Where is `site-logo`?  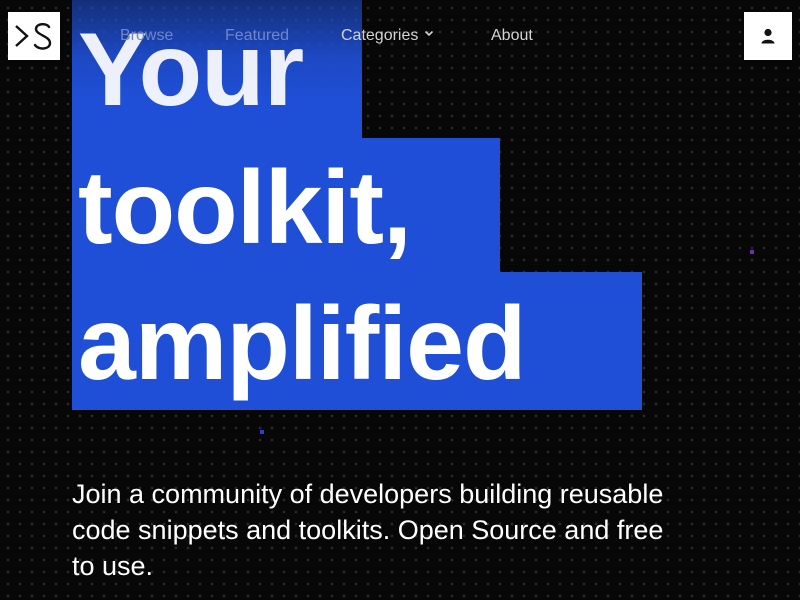 site-logo is located at coordinates (34, 36).